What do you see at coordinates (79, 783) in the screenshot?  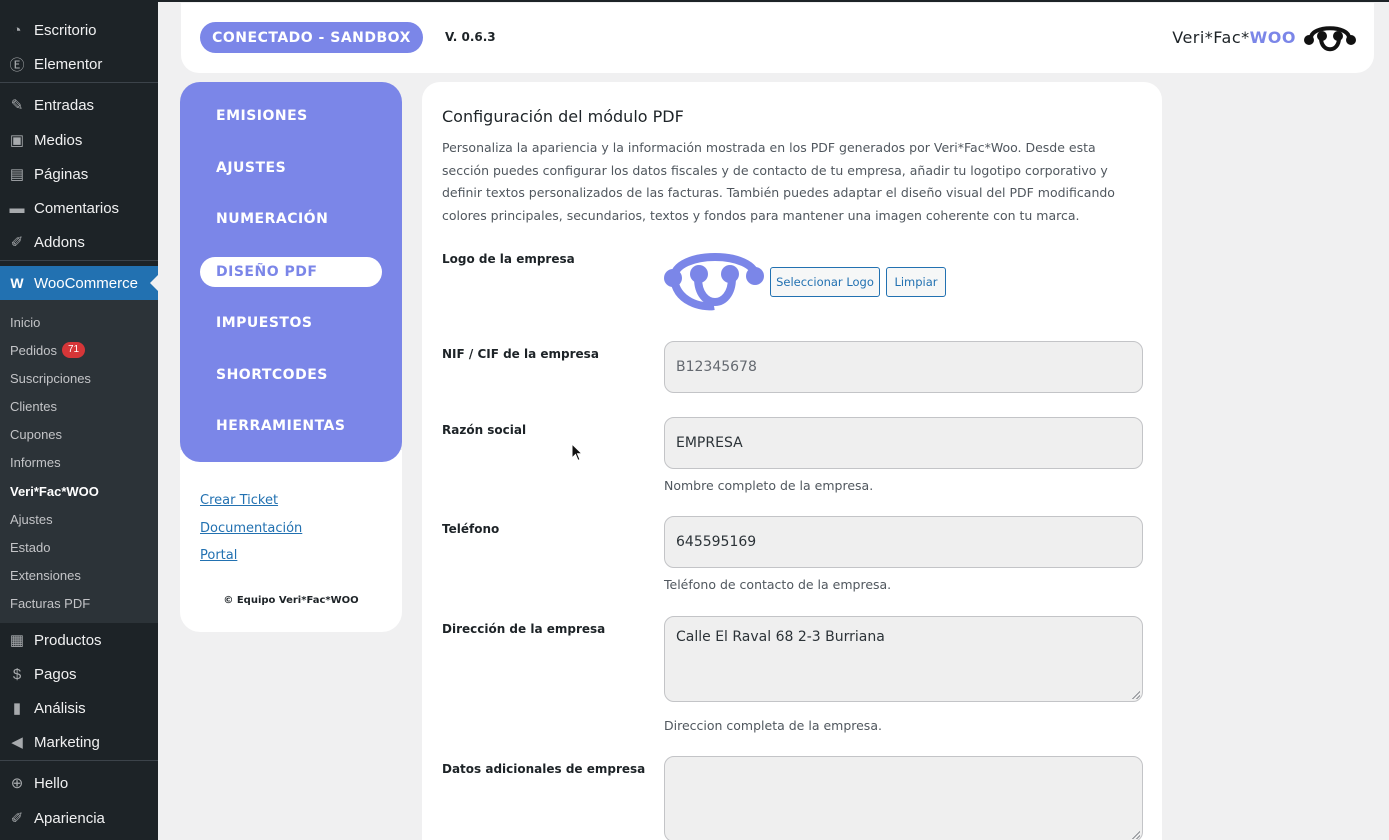 I see `menu-hello: ⊕ Hello` at bounding box center [79, 783].